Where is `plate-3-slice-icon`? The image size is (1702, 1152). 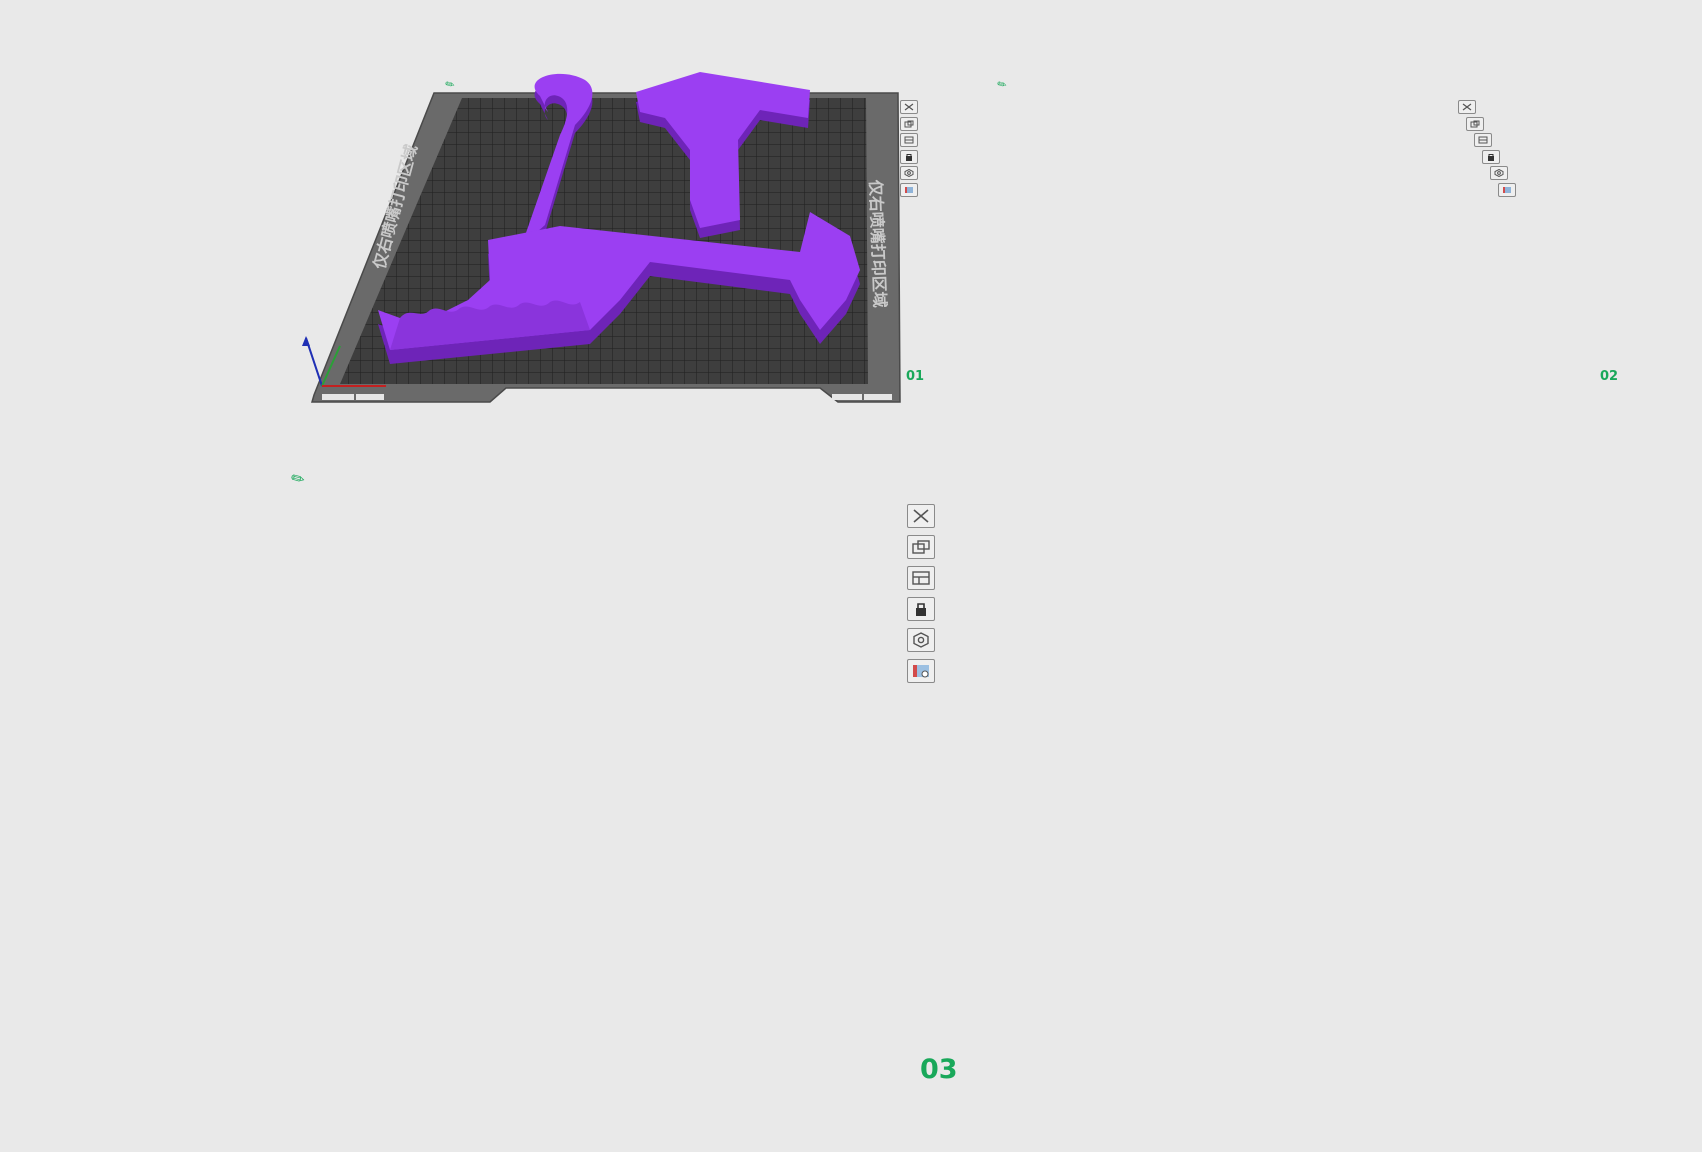
plate-3-slice-icon is located at coordinates (921, 671).